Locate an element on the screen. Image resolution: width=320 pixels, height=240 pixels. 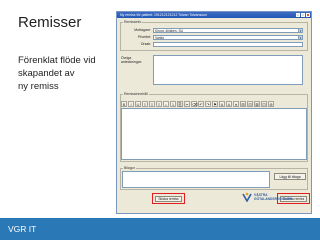
align-center-icon: ≡ is located at coordinates (152, 103).